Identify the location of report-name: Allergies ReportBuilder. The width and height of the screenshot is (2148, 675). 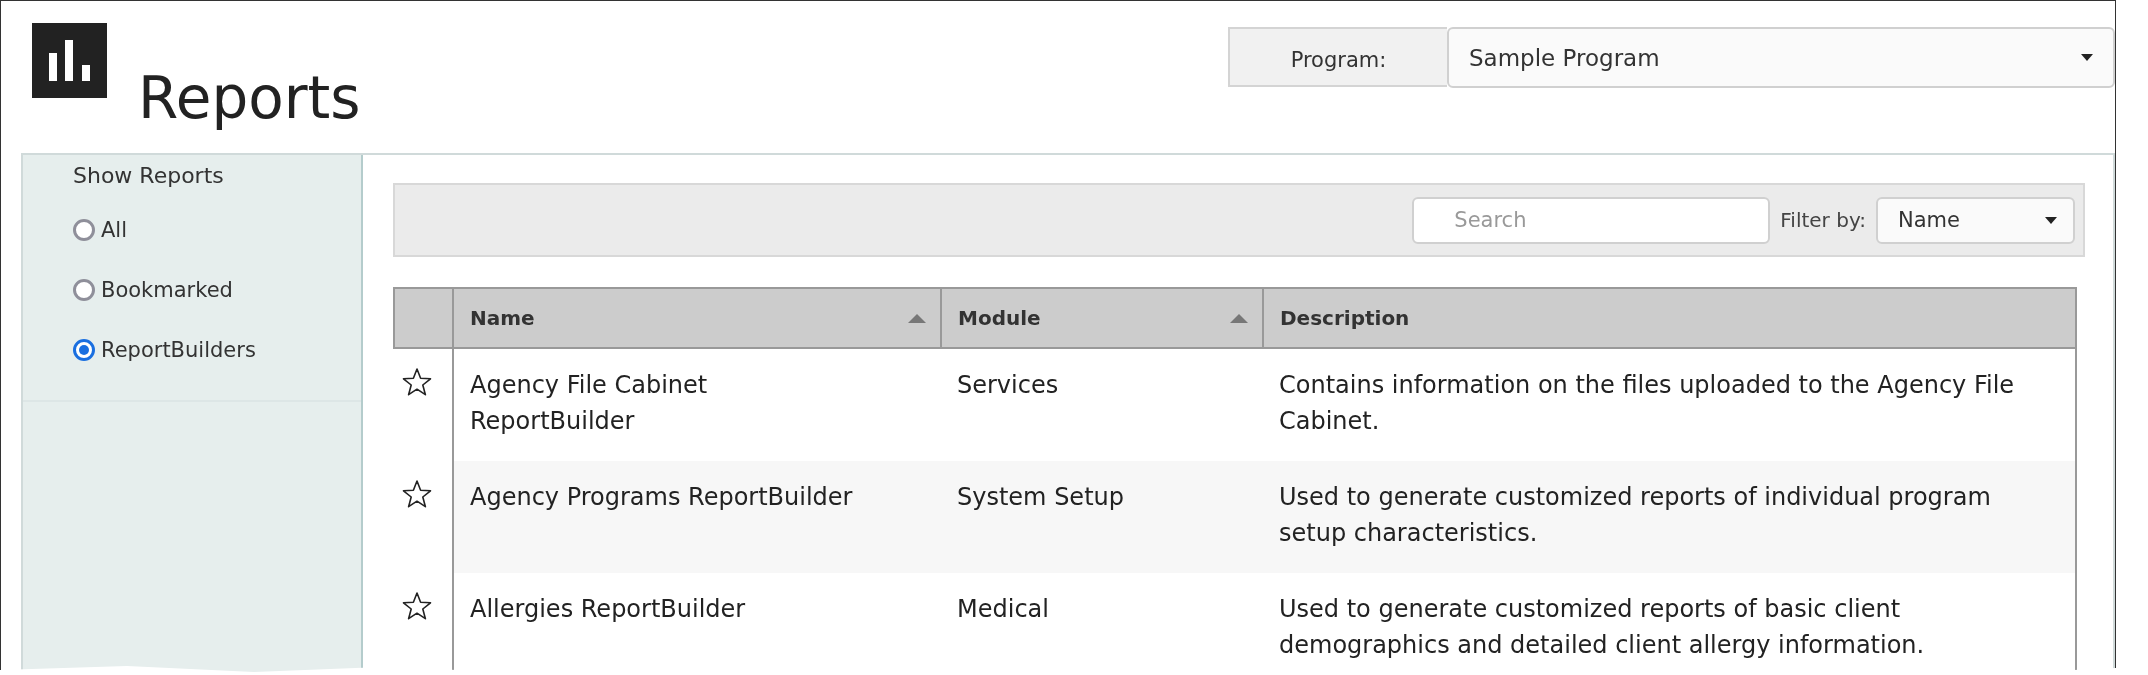
(697, 623).